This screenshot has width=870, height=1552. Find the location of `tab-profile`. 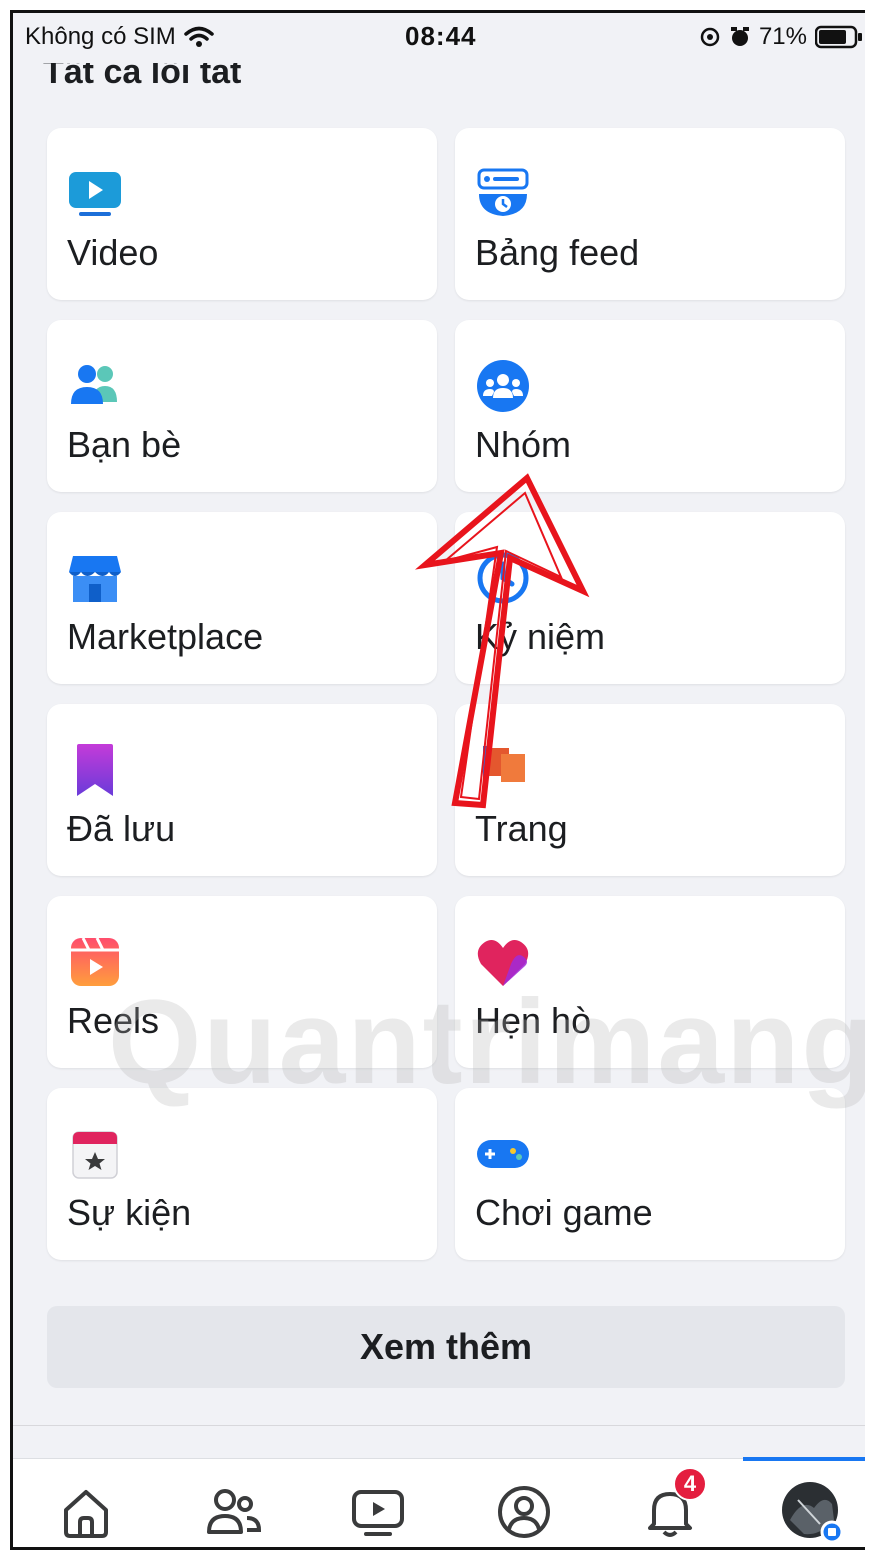

tab-profile is located at coordinates (524, 1512).